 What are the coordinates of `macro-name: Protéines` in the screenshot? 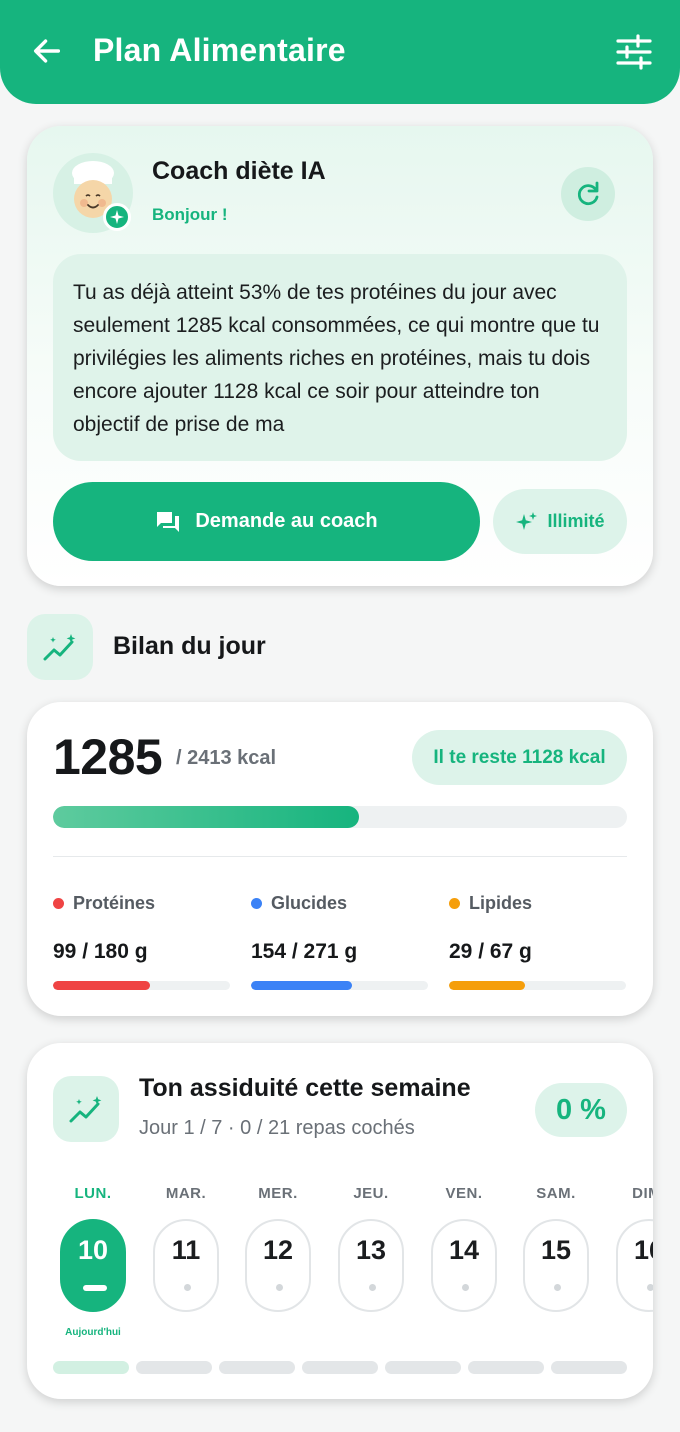 It's located at (114, 903).